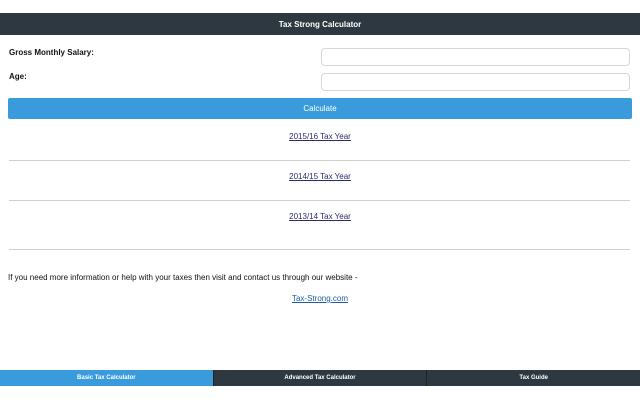  Describe the element at coordinates (320, 298) in the screenshot. I see `website-link: Tax-Strong.com` at that location.